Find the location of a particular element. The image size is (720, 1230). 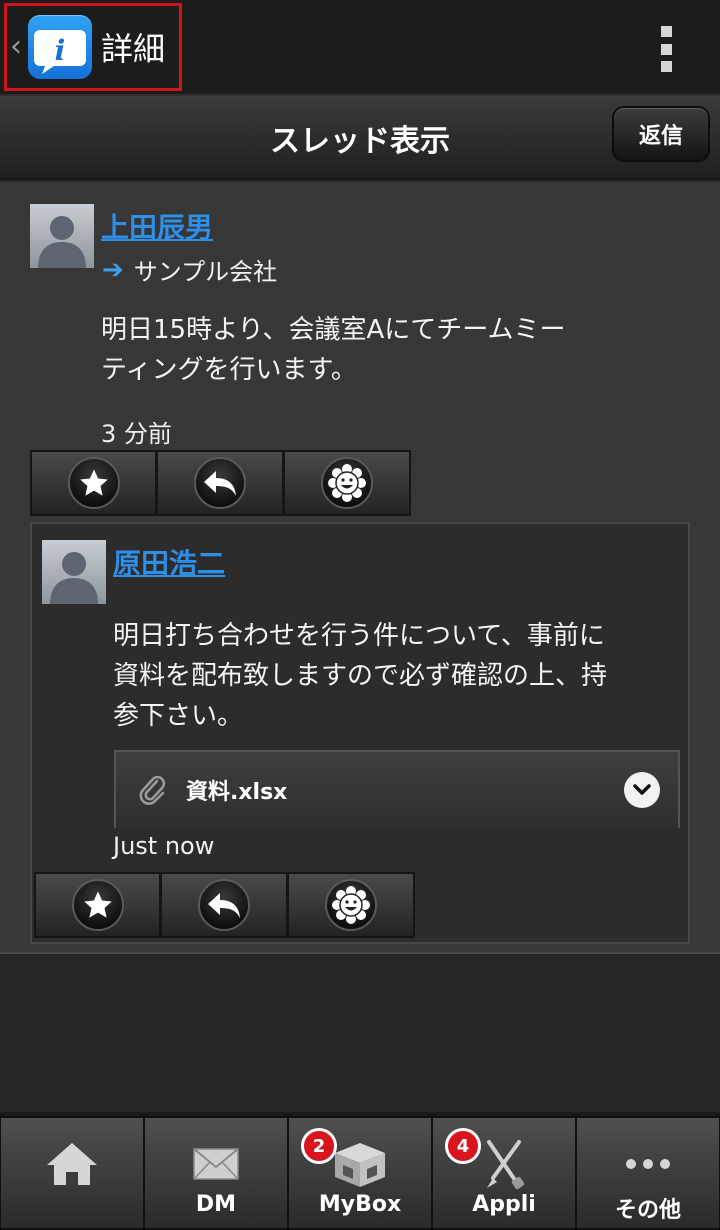

app-logo-icon: i is located at coordinates (60, 47).